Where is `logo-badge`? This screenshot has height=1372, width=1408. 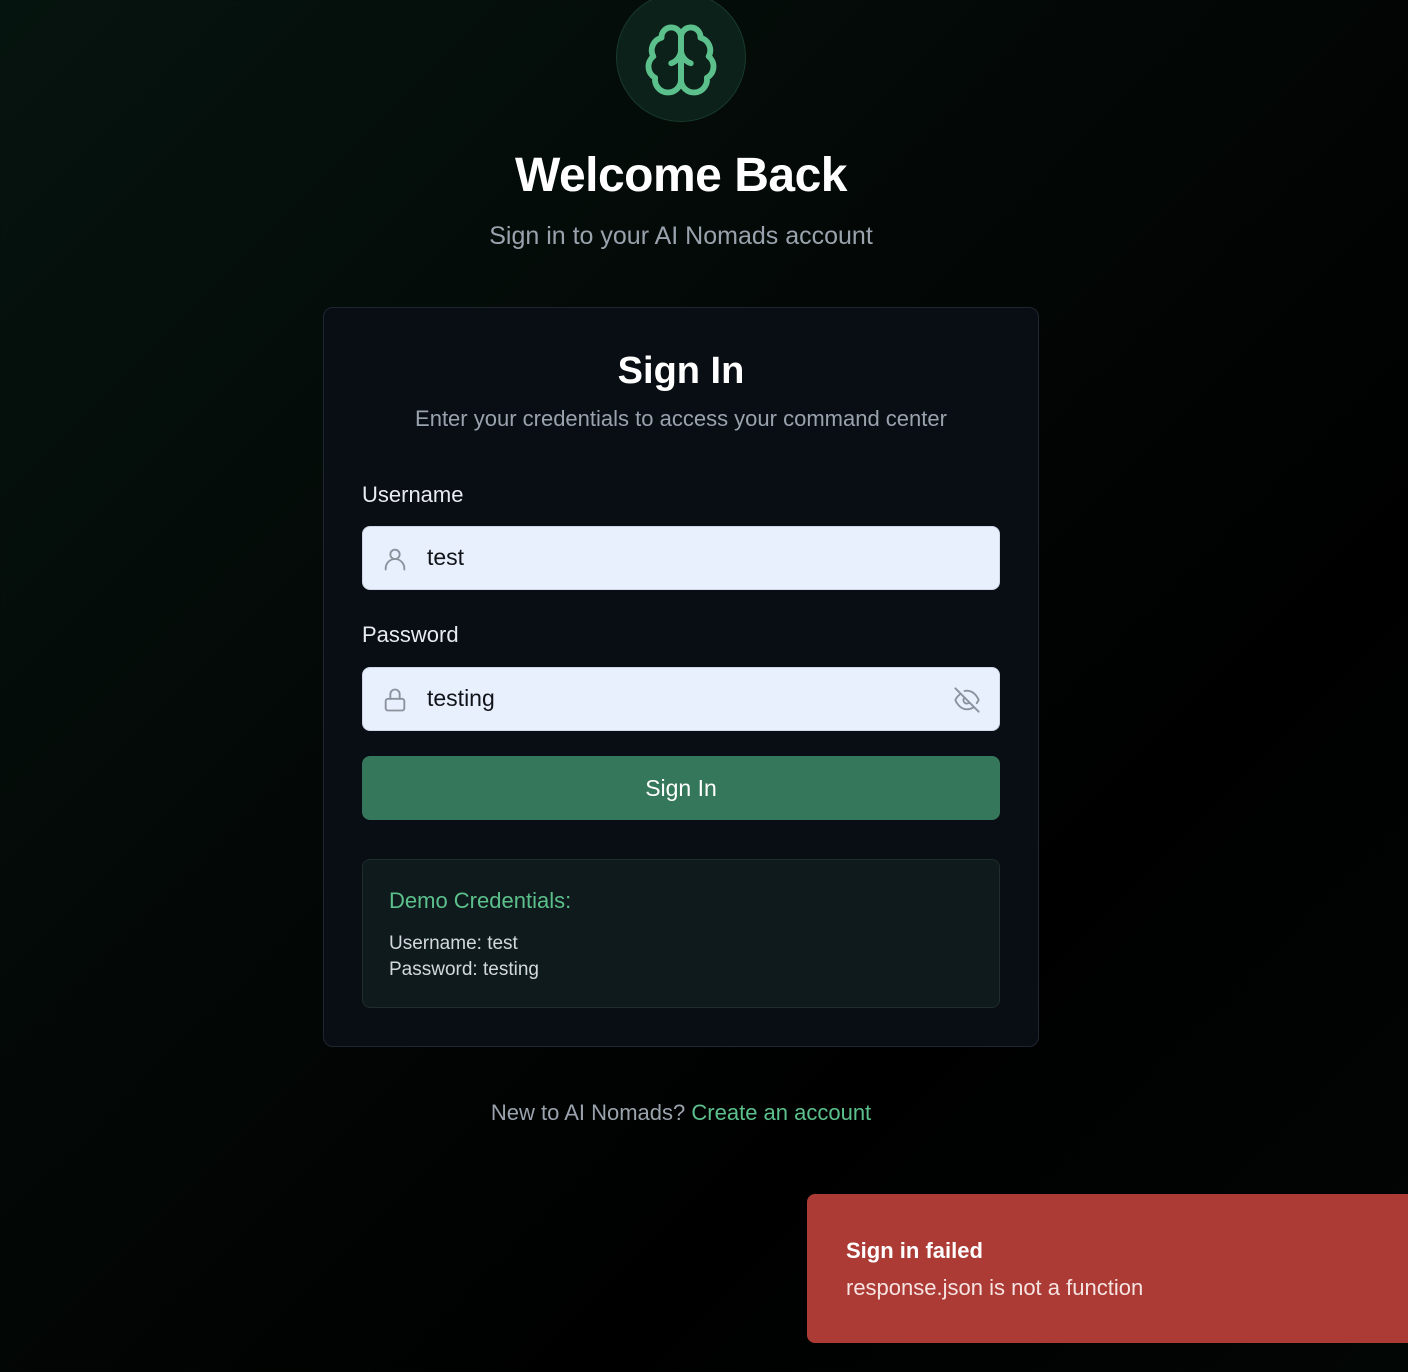 logo-badge is located at coordinates (681, 61).